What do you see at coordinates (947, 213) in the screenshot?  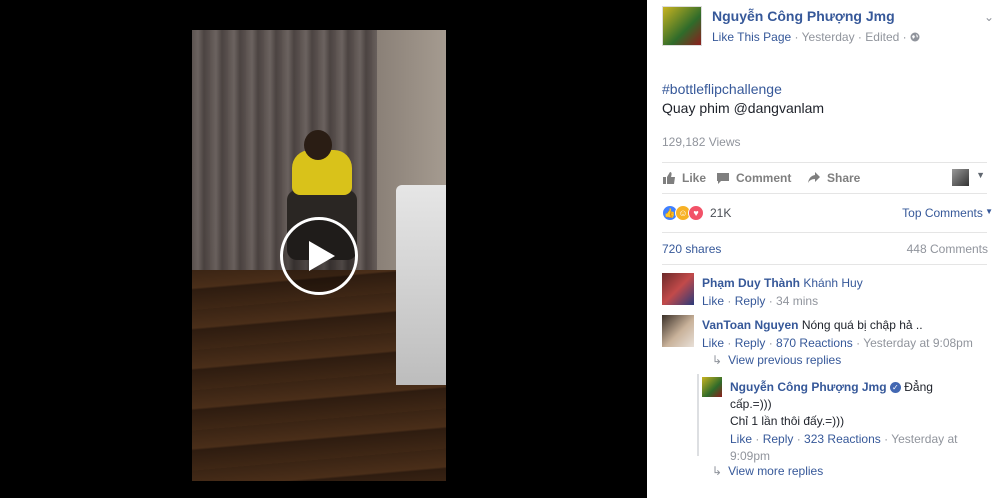 I see `top-comments-dropdown: Top Comments ▼` at bounding box center [947, 213].